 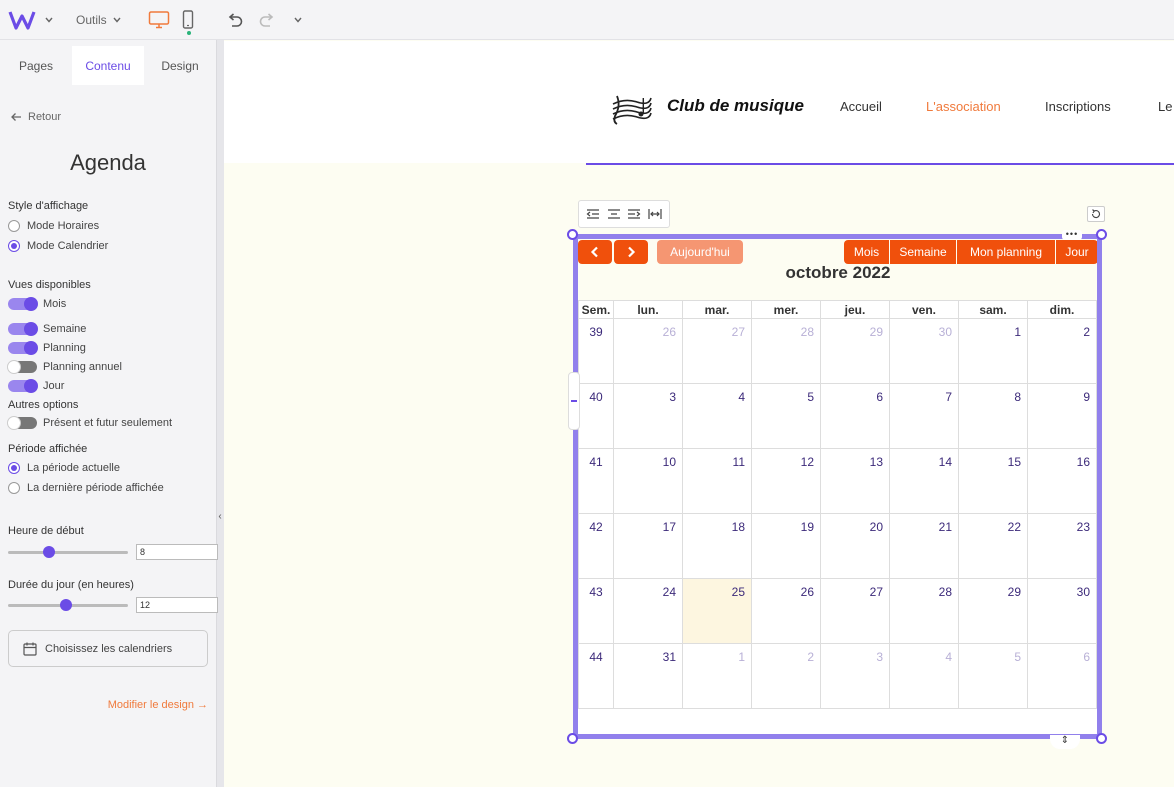 I want to click on align-left-icon, so click(x=593, y=214).